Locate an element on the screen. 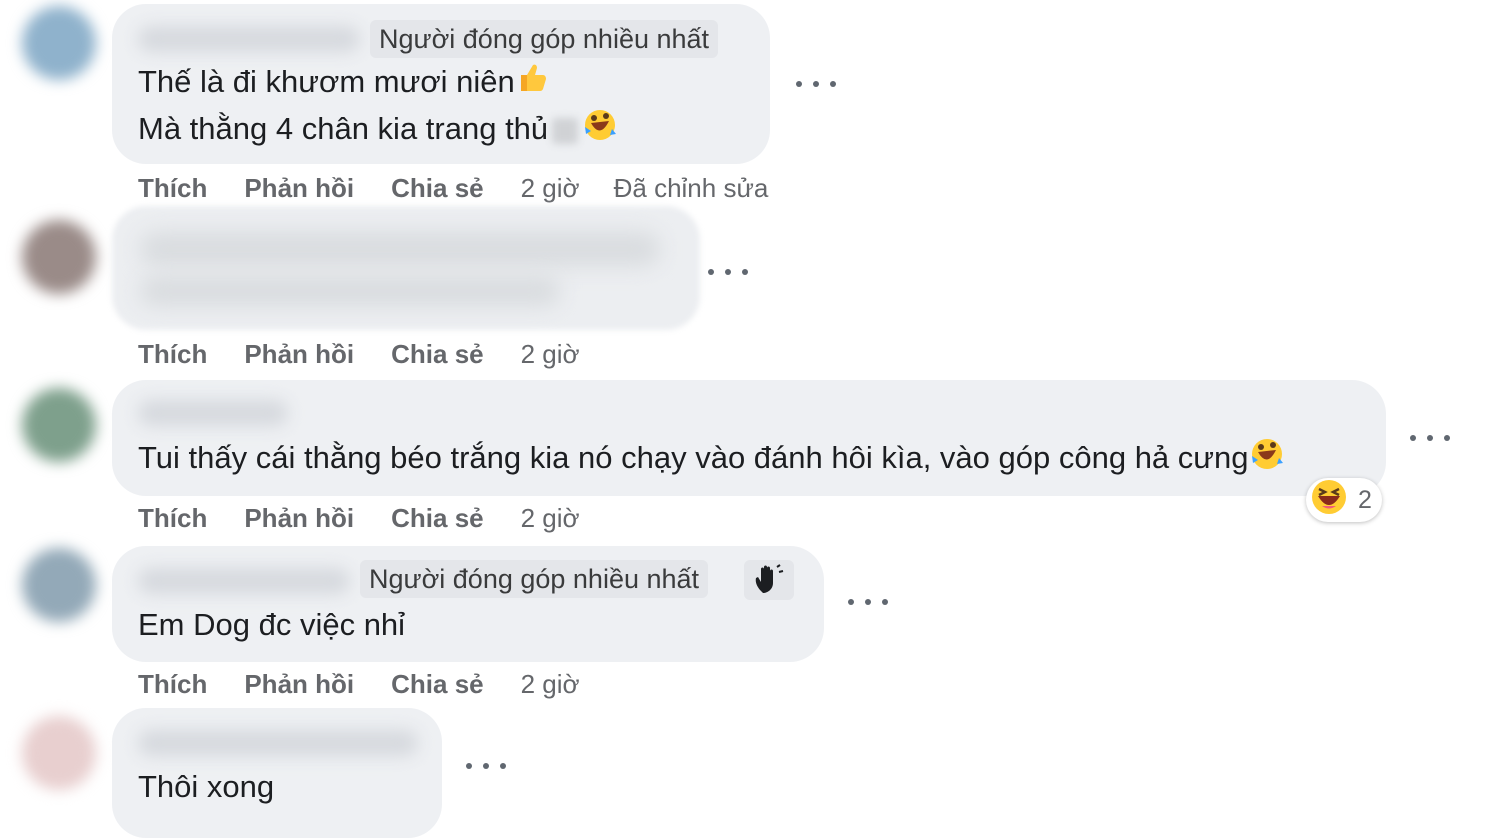 This screenshot has height=838, width=1500. edited-label: Đã chỉnh sửa is located at coordinates (691, 187).